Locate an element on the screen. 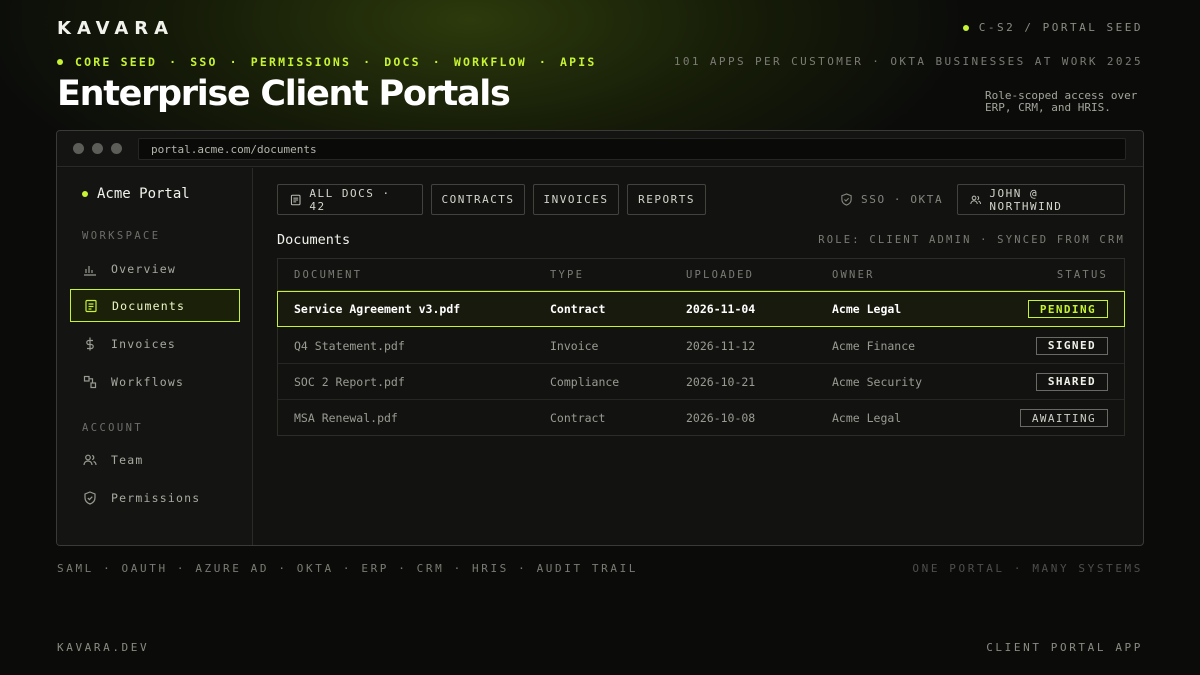 This screenshot has height=675, width=1200. tag: DOCS is located at coordinates (402, 62).